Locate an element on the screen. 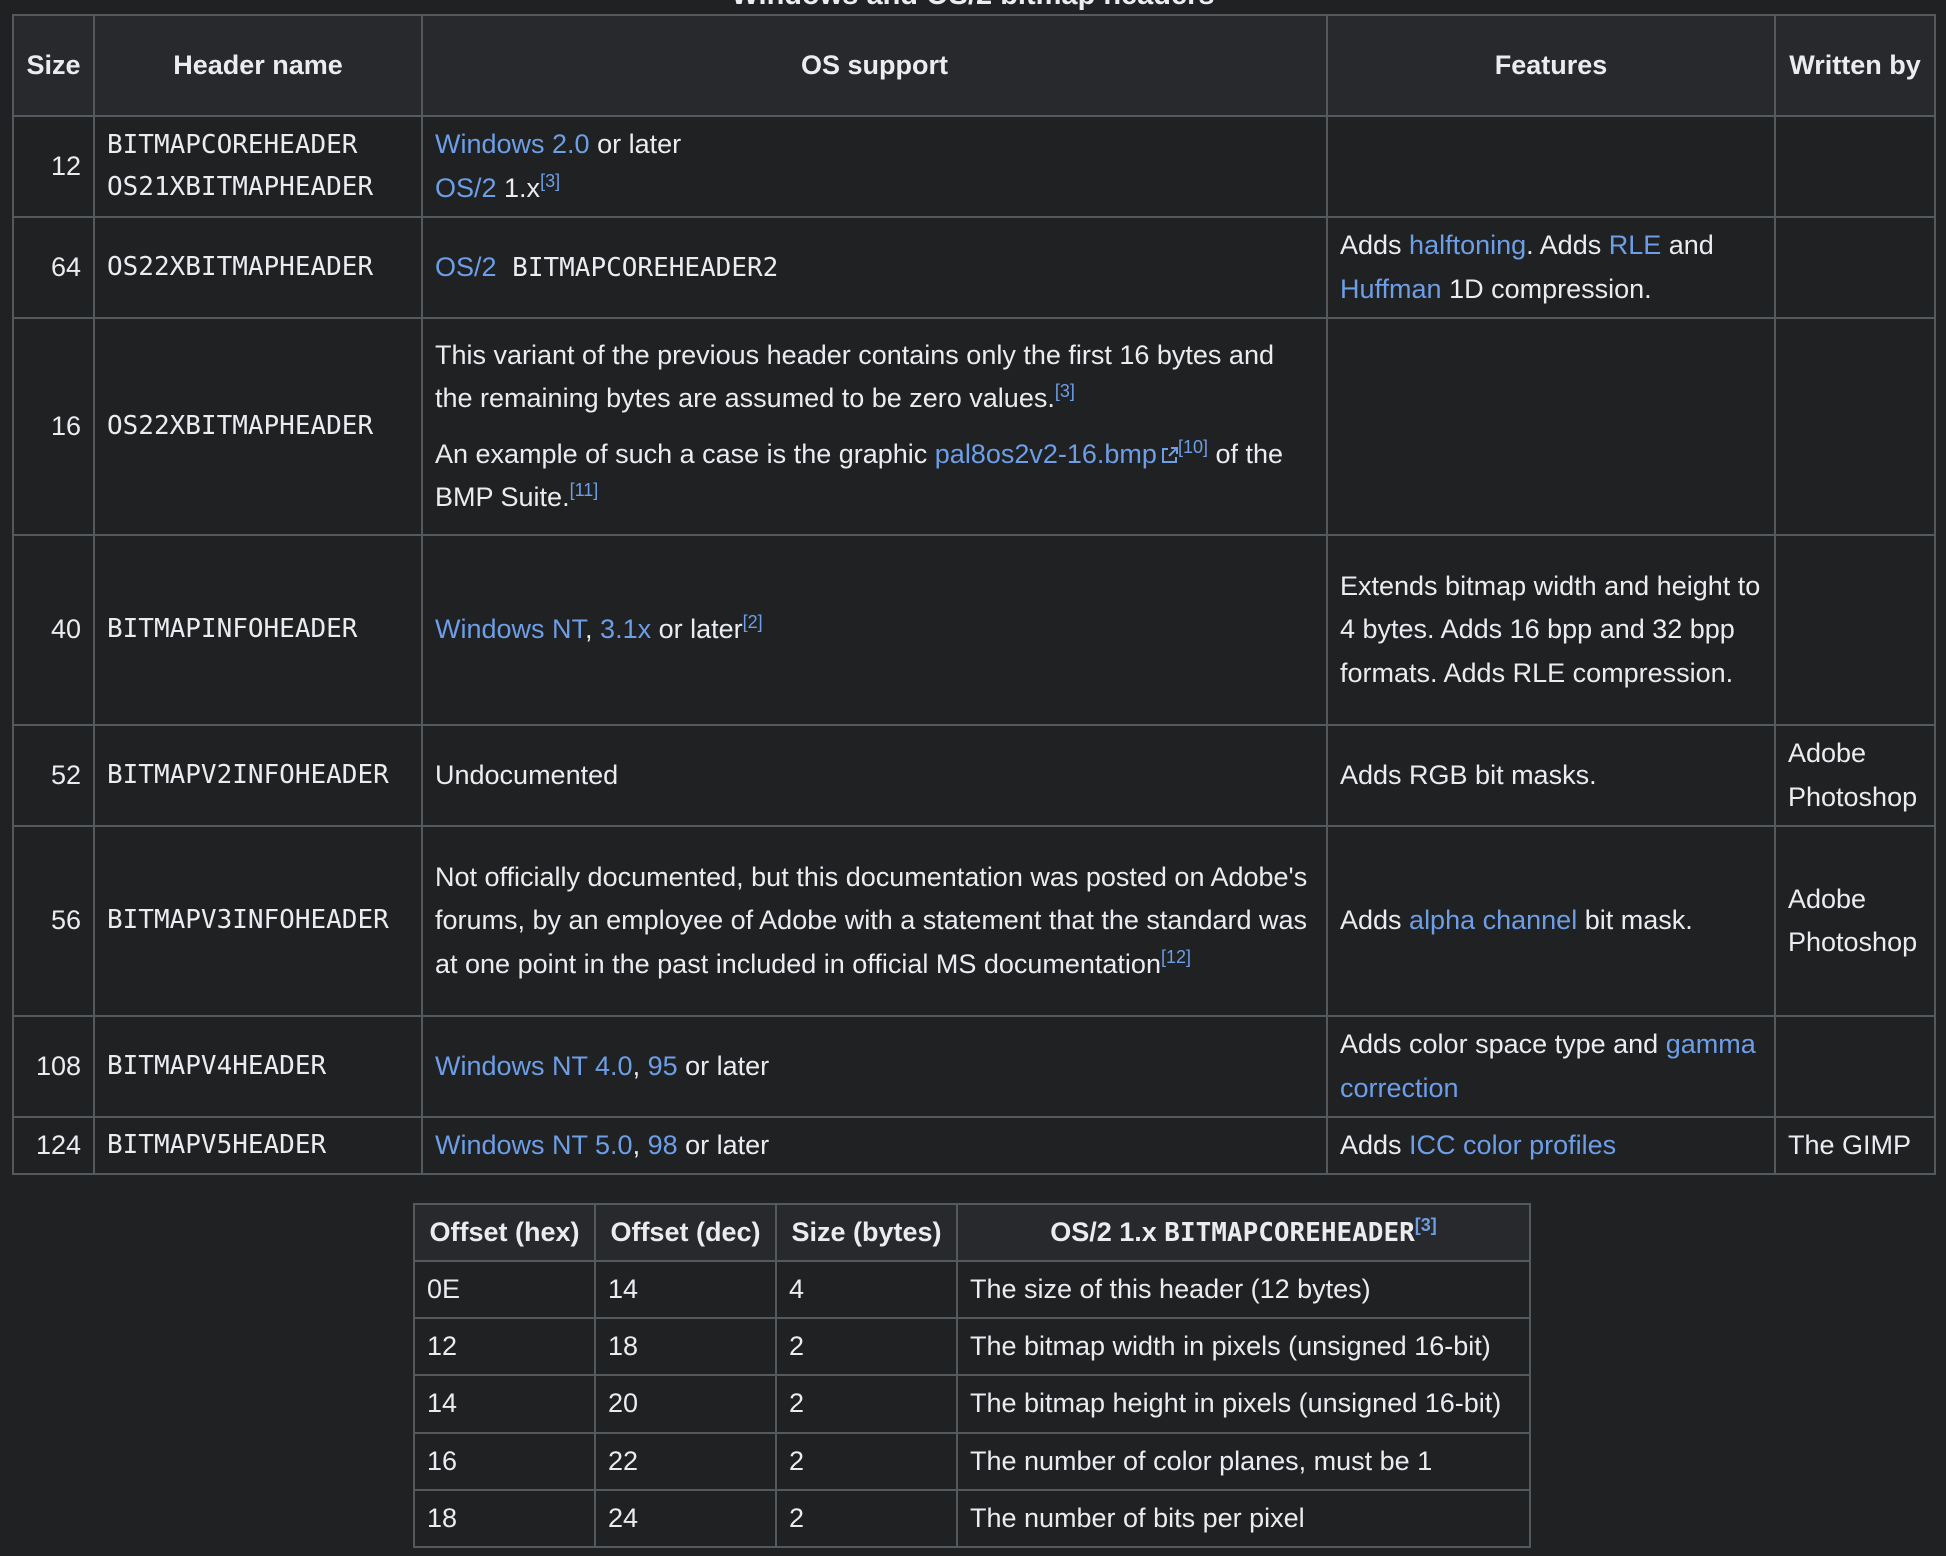 The height and width of the screenshot is (1556, 1946). description-cell: The number of color planes, must be 1 is located at coordinates (1243, 1461).